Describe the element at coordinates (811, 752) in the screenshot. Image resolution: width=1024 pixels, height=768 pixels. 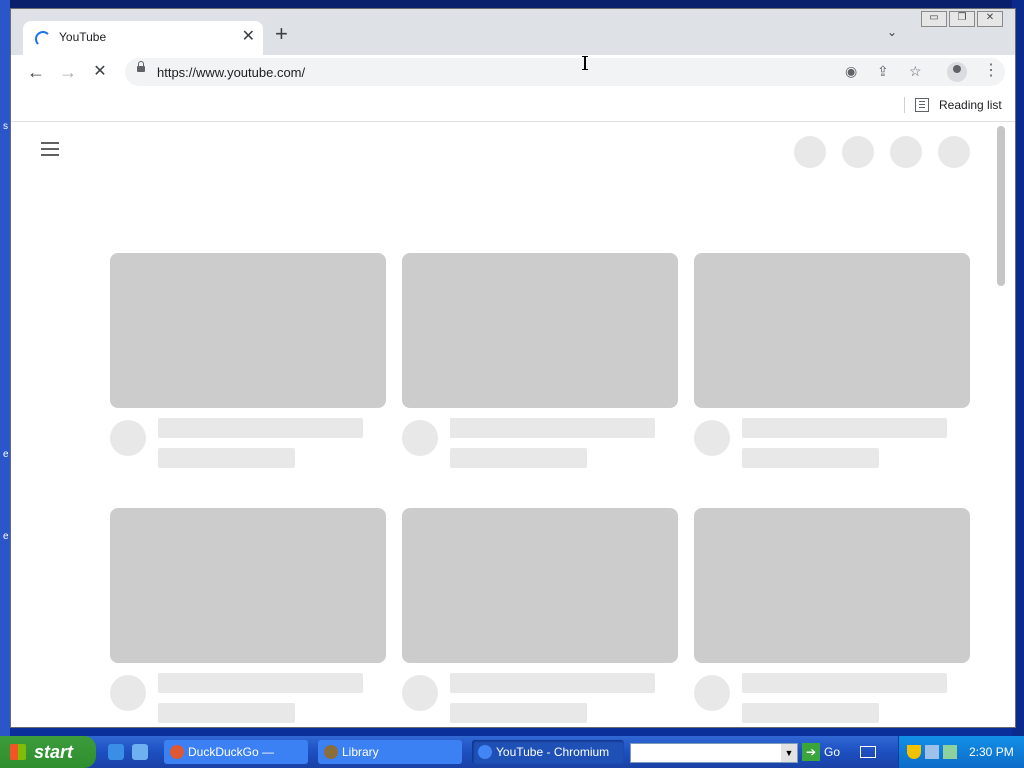
I see `go-arrow-icon: ➔` at that location.